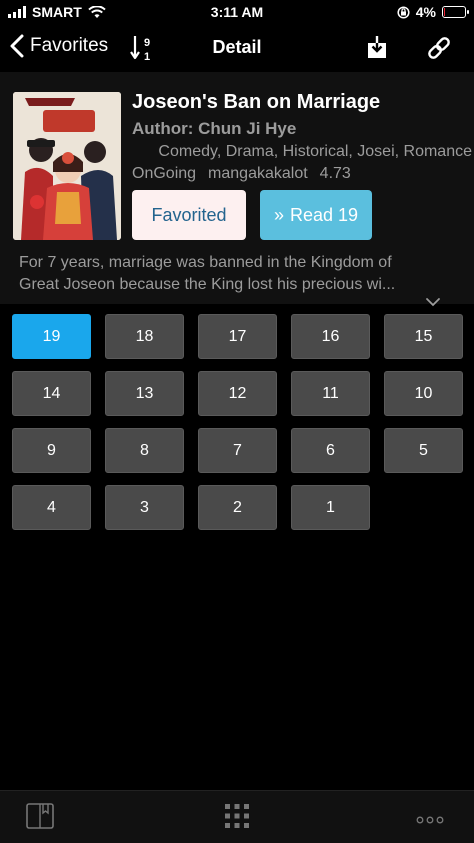 This screenshot has height=843, width=474. What do you see at coordinates (147, 56) in the screenshot?
I see `sort-bottom-digit: 1` at bounding box center [147, 56].